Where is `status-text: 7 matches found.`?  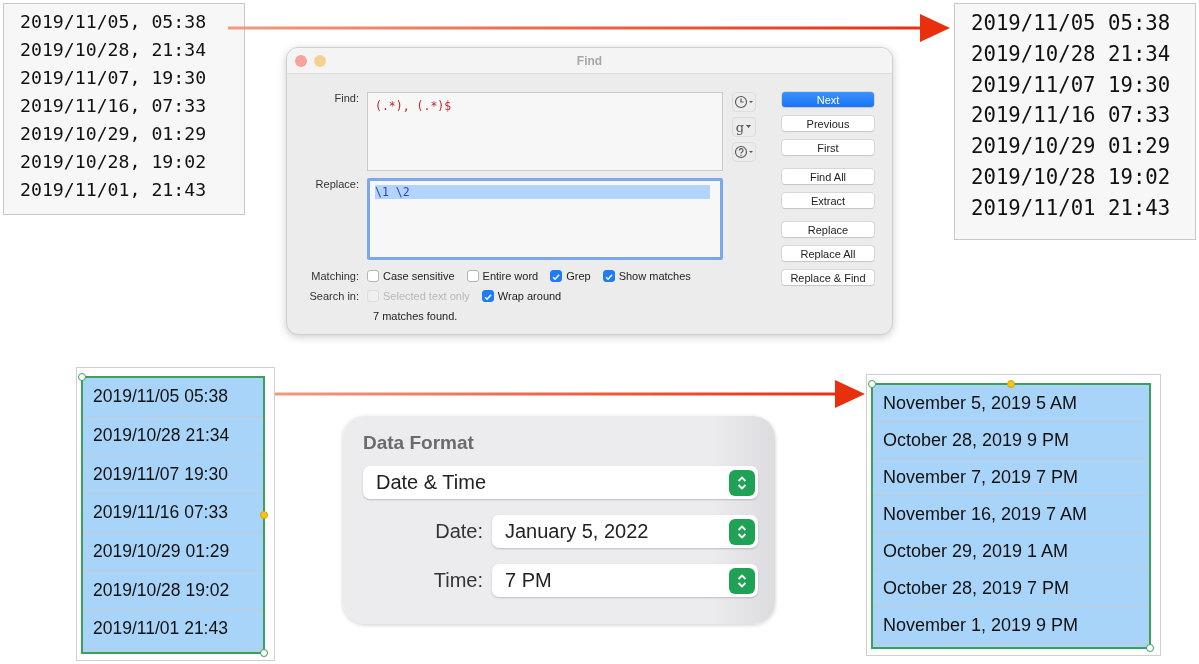
status-text: 7 matches found. is located at coordinates (415, 315).